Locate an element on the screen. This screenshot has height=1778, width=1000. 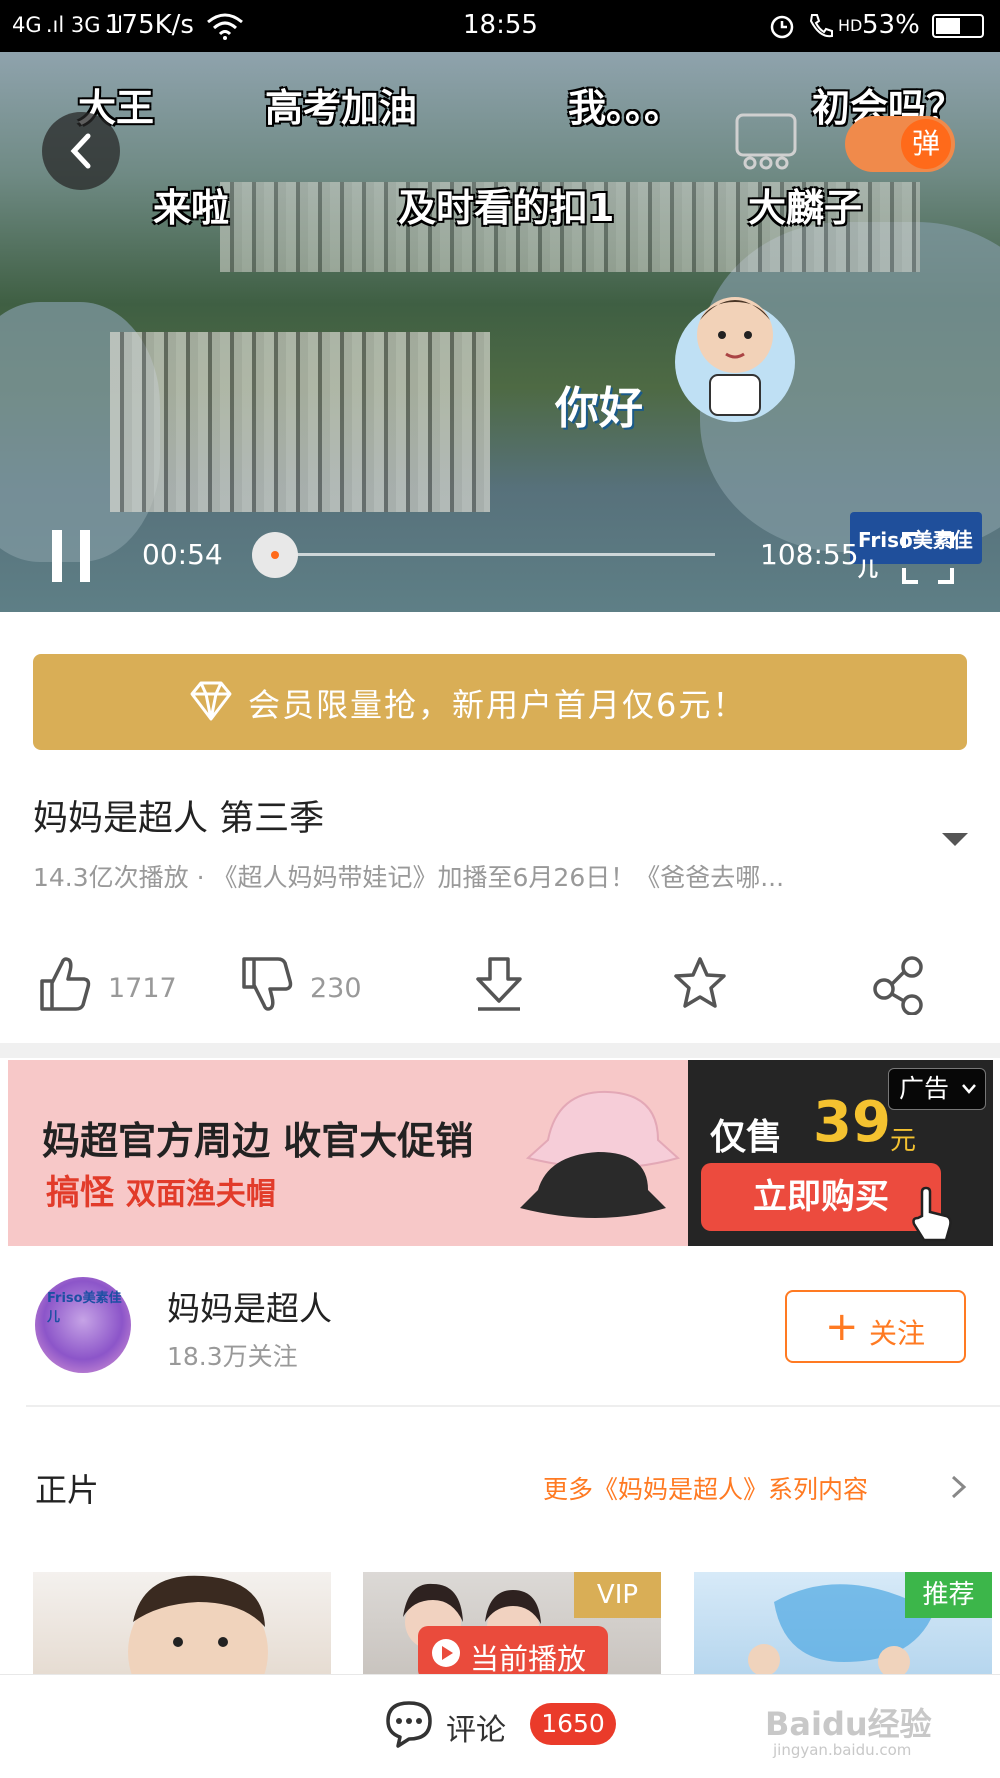
danmaku-comment: 大麟子 is located at coordinates (805, 208).